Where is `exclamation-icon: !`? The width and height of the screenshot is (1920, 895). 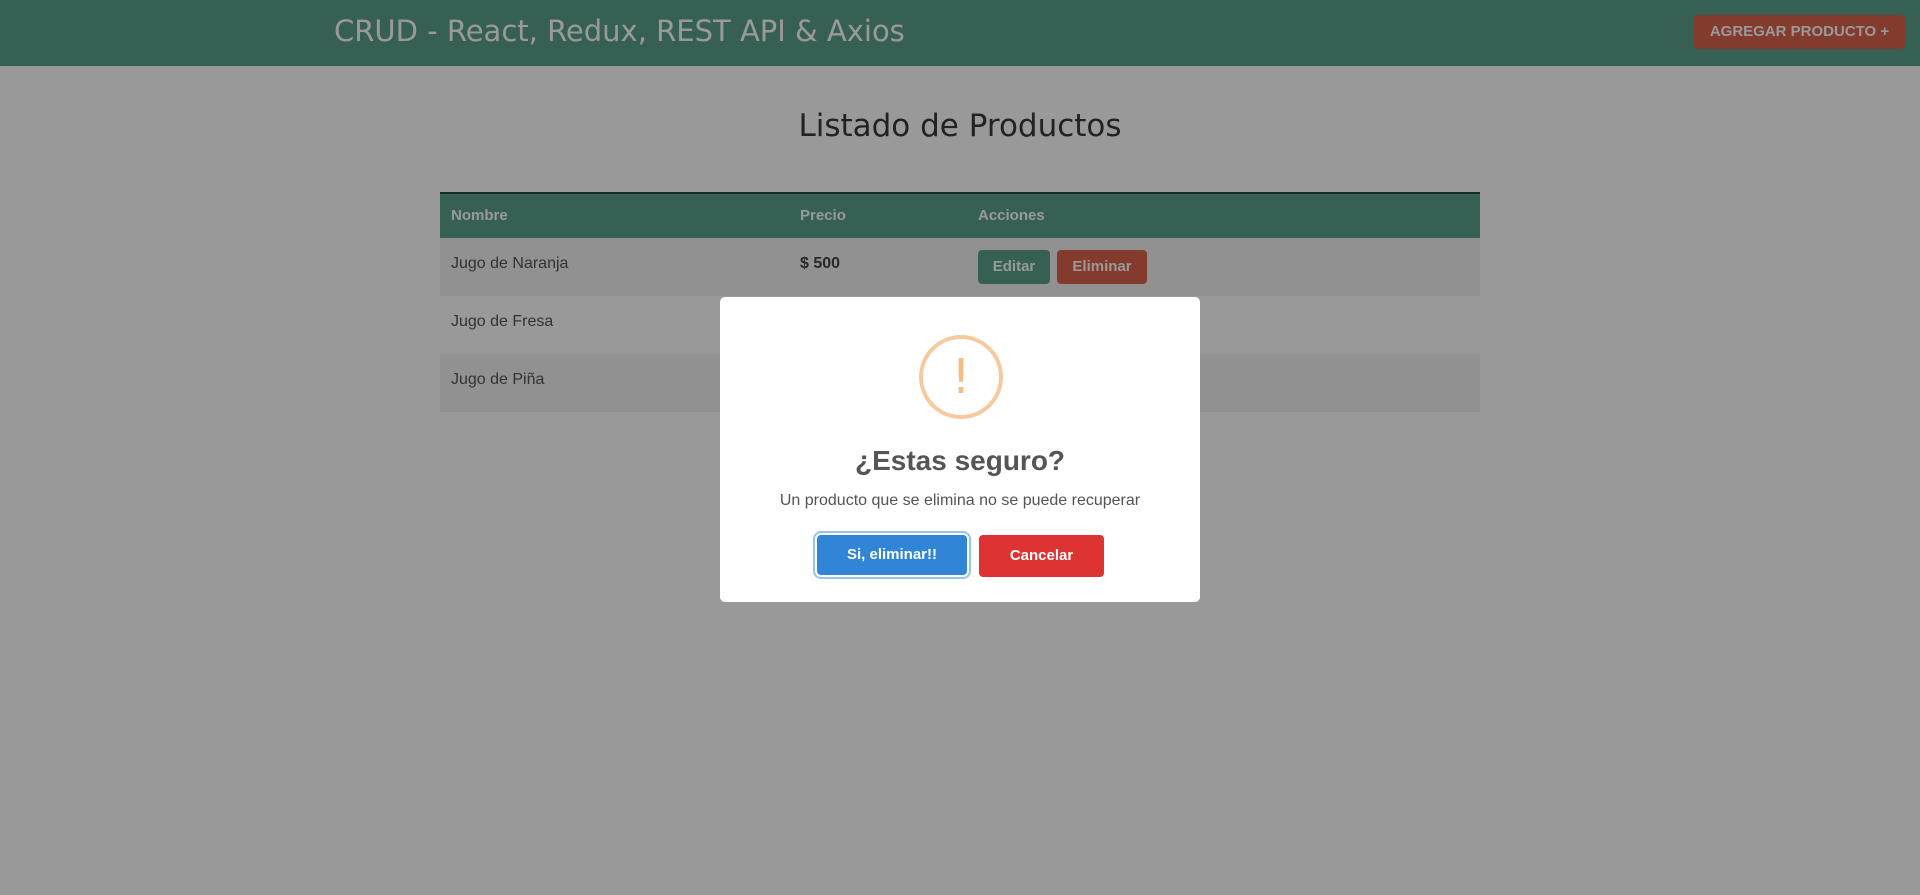 exclamation-icon: ! is located at coordinates (961, 377).